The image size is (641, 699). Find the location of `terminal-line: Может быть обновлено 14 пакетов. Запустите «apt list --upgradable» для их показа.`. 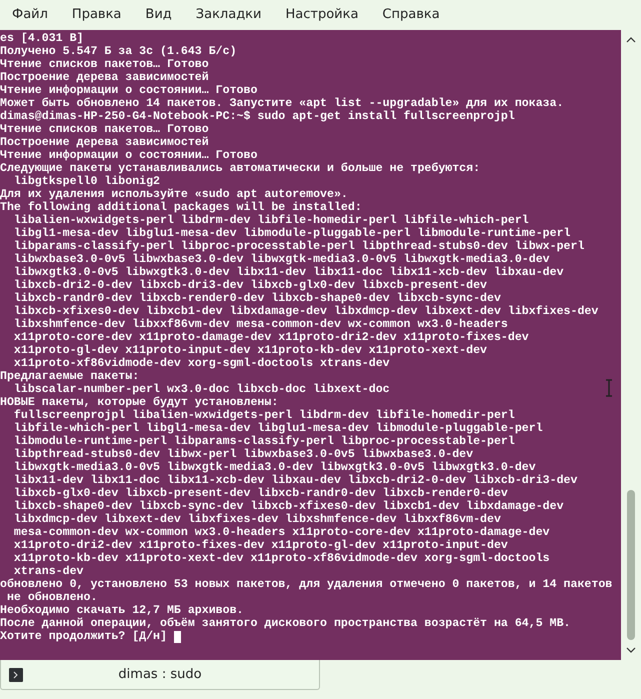

terminal-line: Может быть обновлено 14 пакетов. Запустите «apt list --upgradable» для их показа. is located at coordinates (282, 103).